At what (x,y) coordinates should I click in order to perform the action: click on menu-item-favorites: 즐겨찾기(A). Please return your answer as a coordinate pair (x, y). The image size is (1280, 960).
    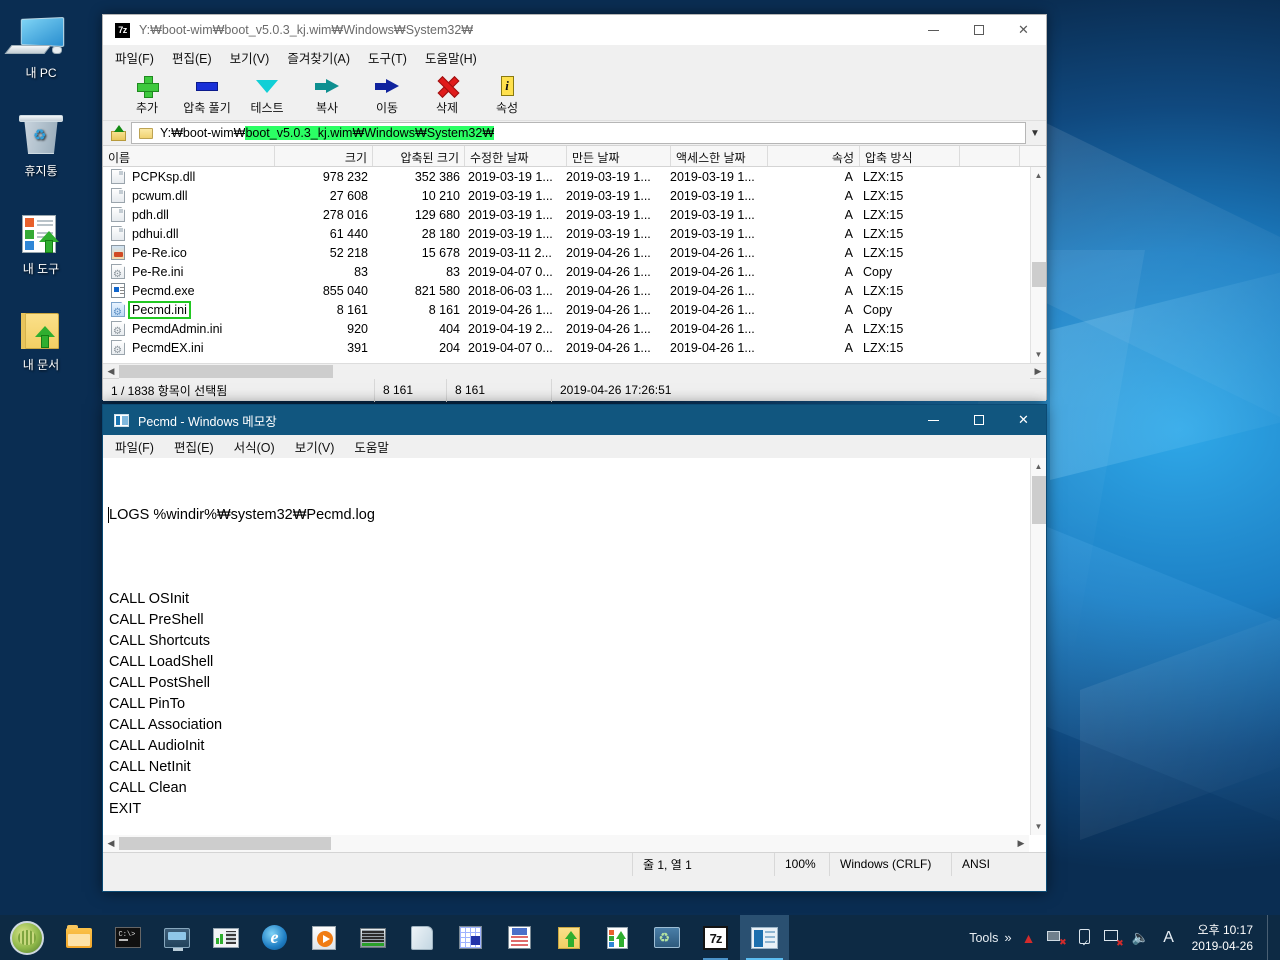
    Looking at the image, I should click on (318, 57).